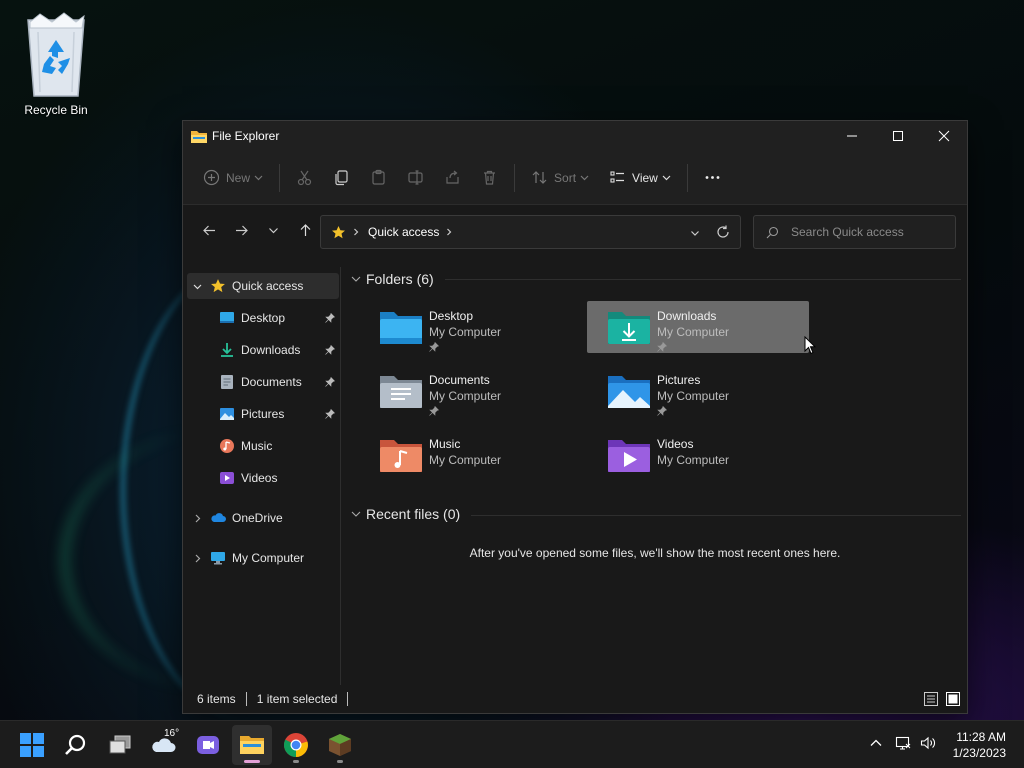 The height and width of the screenshot is (768, 1024). Describe the element at coordinates (944, 136) in the screenshot. I see `close-button` at that location.